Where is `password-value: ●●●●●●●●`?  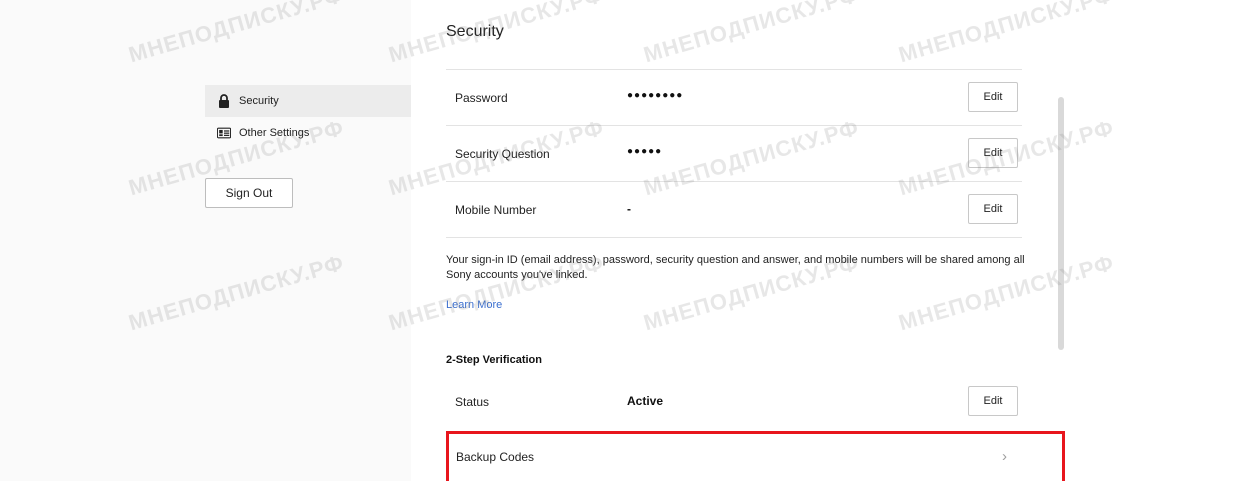
password-value: ●●●●●●●● is located at coordinates (655, 95).